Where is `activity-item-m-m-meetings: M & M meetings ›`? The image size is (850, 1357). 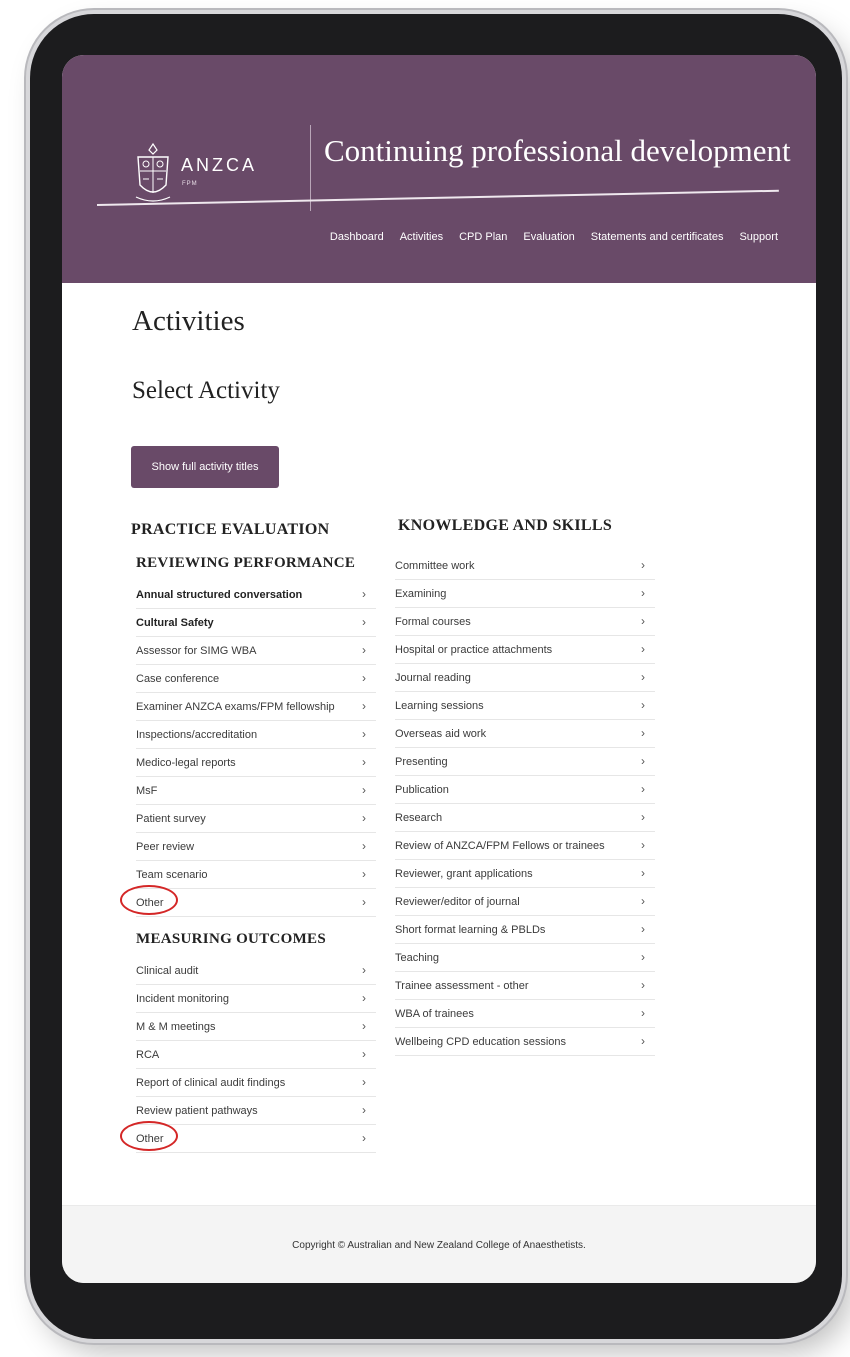 activity-item-m-m-meetings: M & M meetings › is located at coordinates (256, 1027).